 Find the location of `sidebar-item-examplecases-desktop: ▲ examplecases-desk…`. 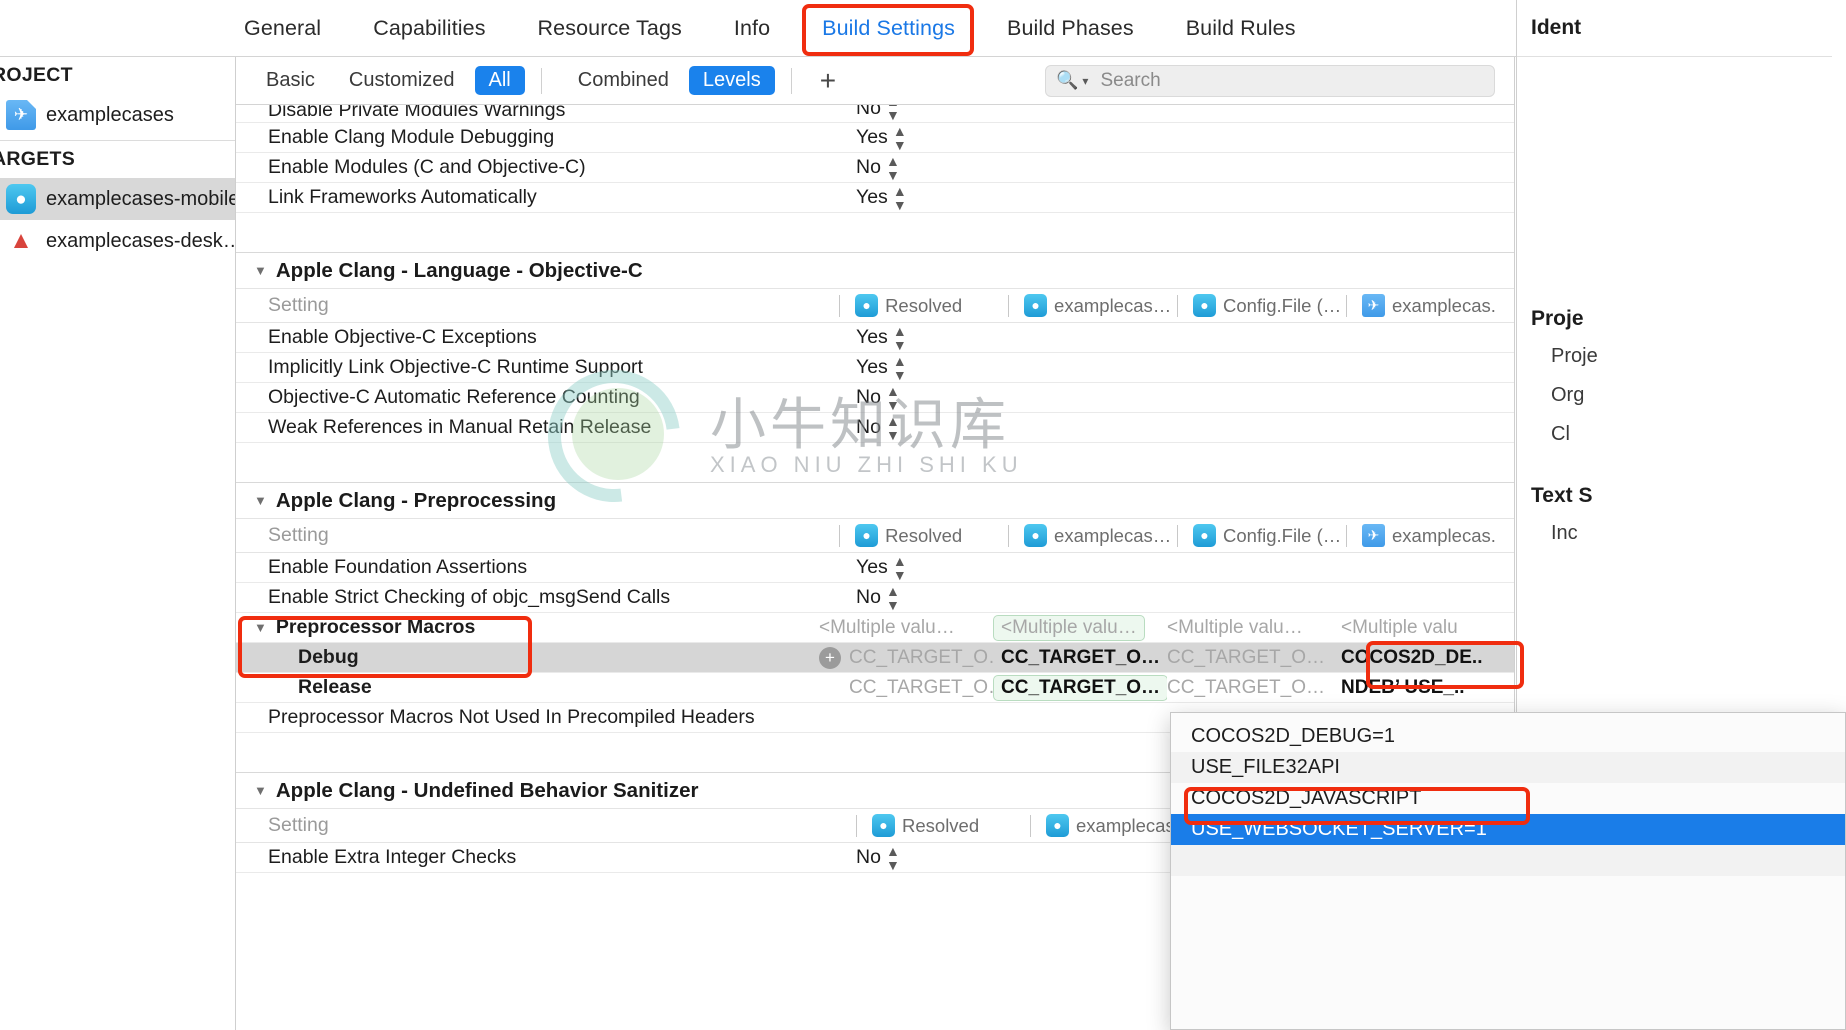

sidebar-item-examplecases-desktop: ▲ examplecases-desk… is located at coordinates (117, 241).